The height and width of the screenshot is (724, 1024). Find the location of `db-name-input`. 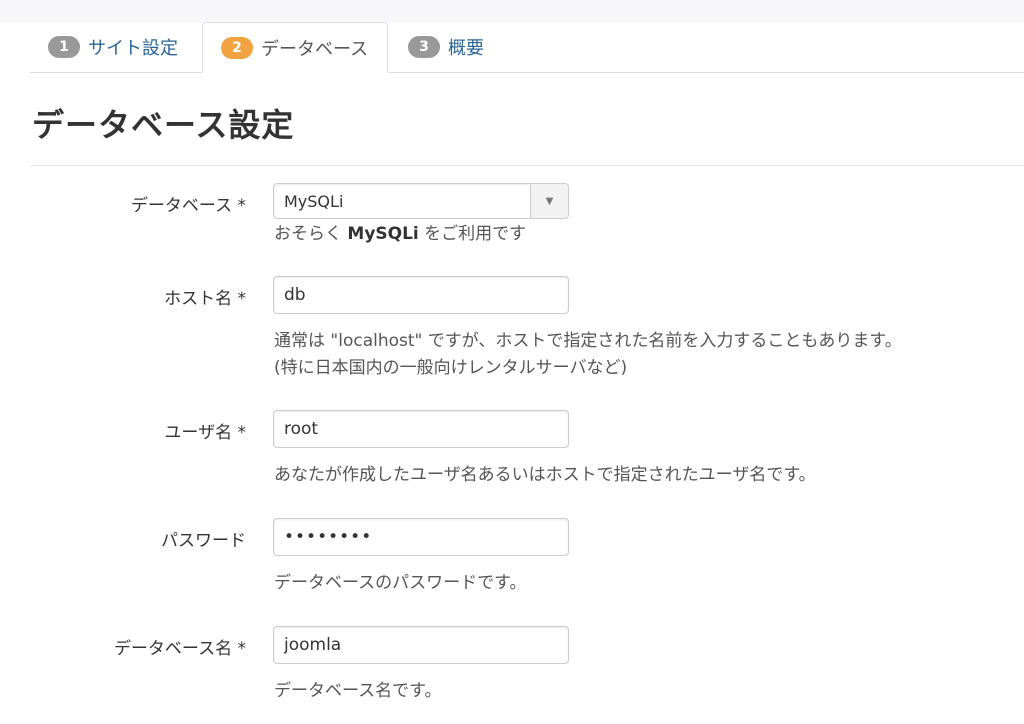

db-name-input is located at coordinates (421, 645).